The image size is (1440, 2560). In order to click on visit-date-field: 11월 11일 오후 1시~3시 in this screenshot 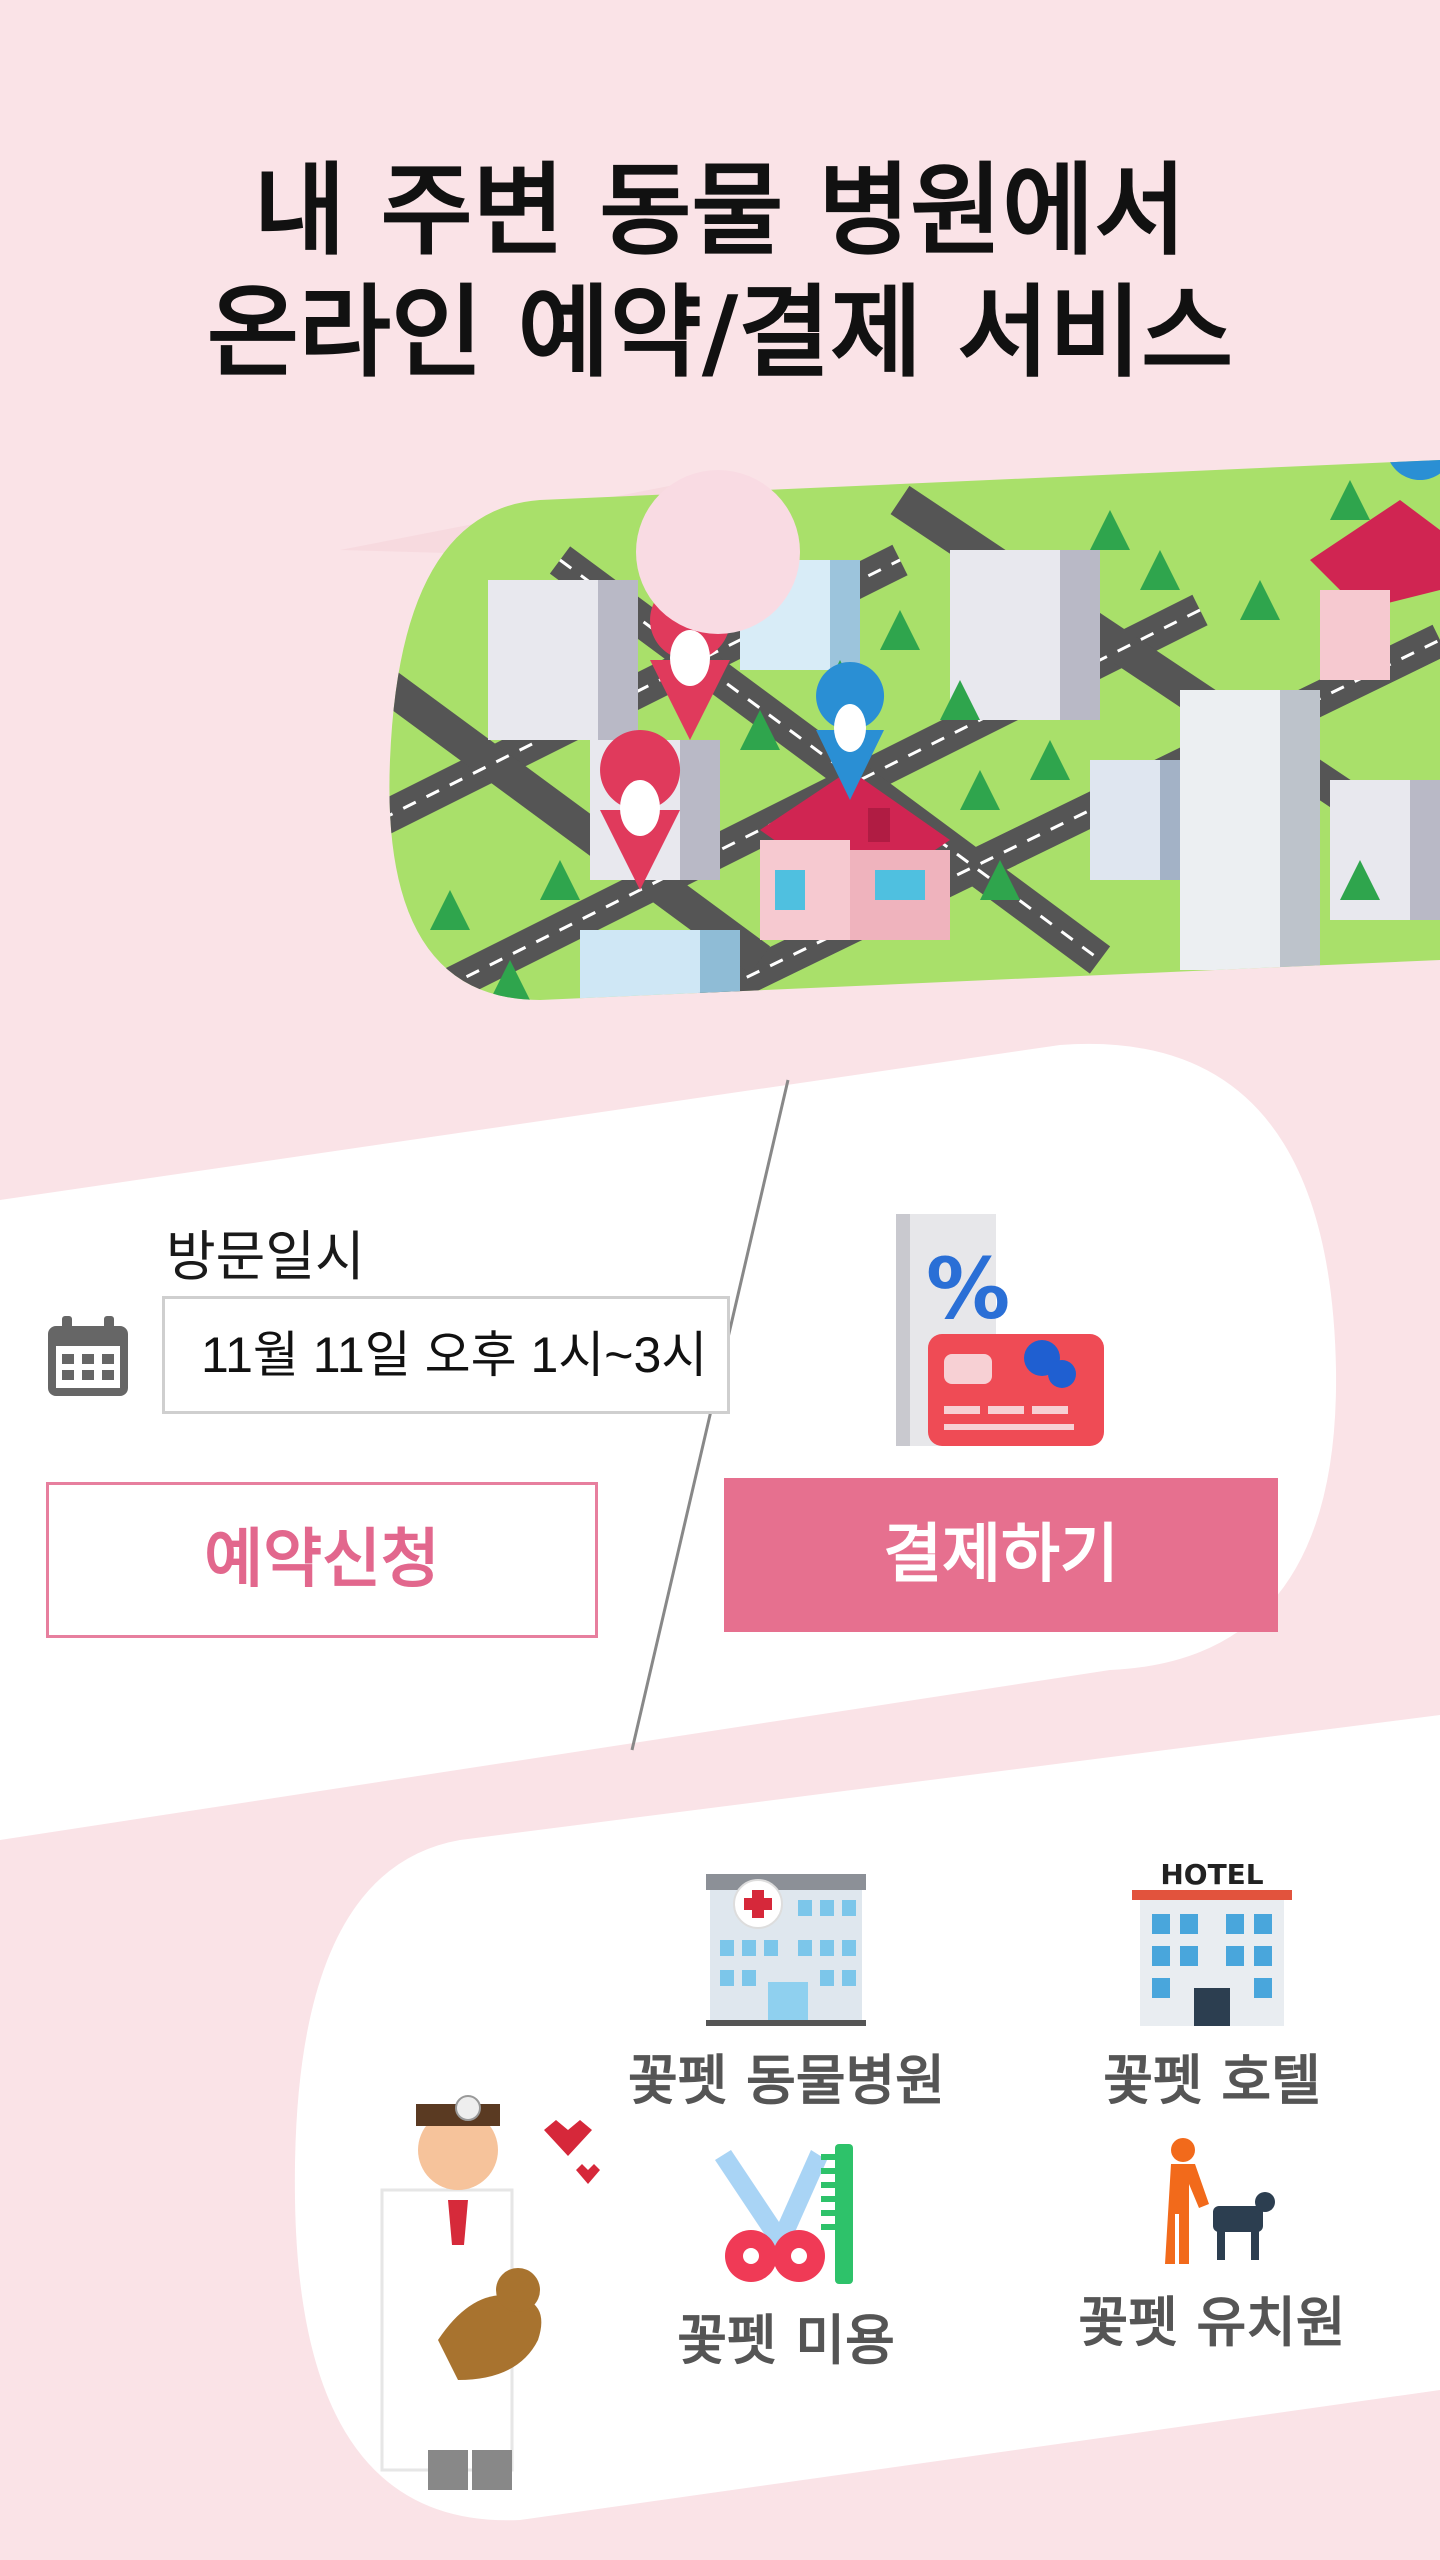, I will do `click(446, 1355)`.